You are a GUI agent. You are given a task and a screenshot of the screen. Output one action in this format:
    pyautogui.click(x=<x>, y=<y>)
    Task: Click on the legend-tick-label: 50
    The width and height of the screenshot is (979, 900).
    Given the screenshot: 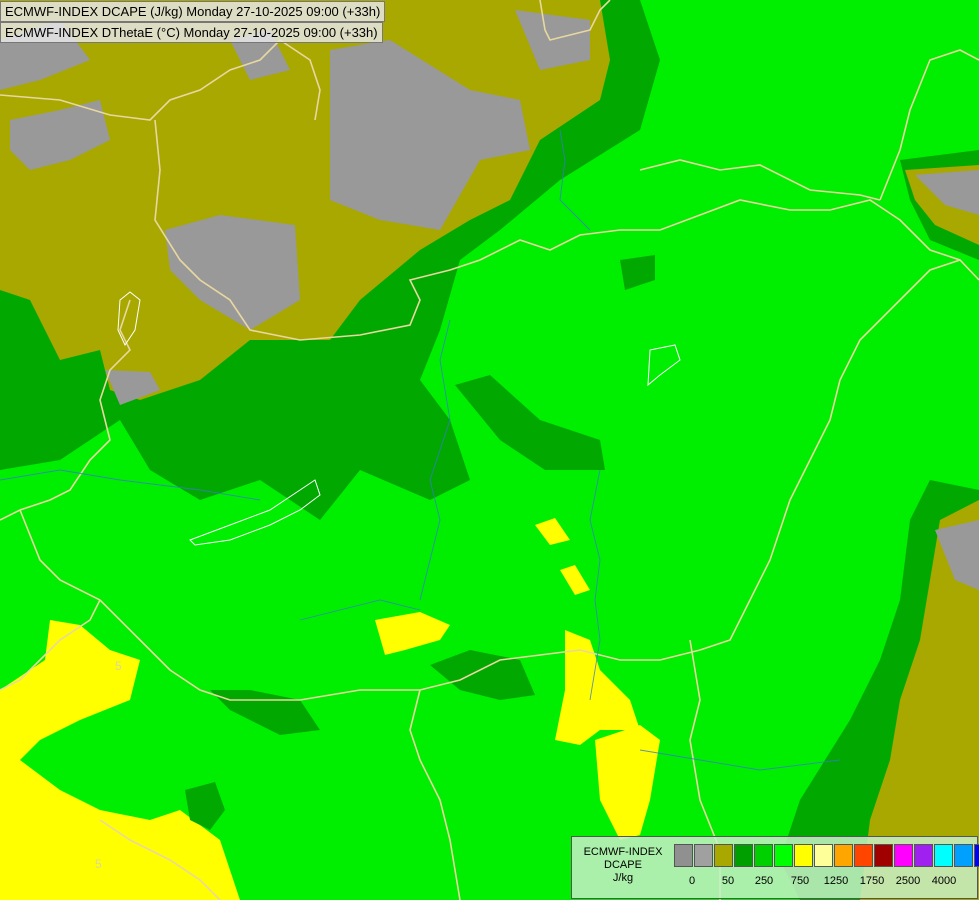 What is the action you would take?
    pyautogui.click(x=728, y=881)
    